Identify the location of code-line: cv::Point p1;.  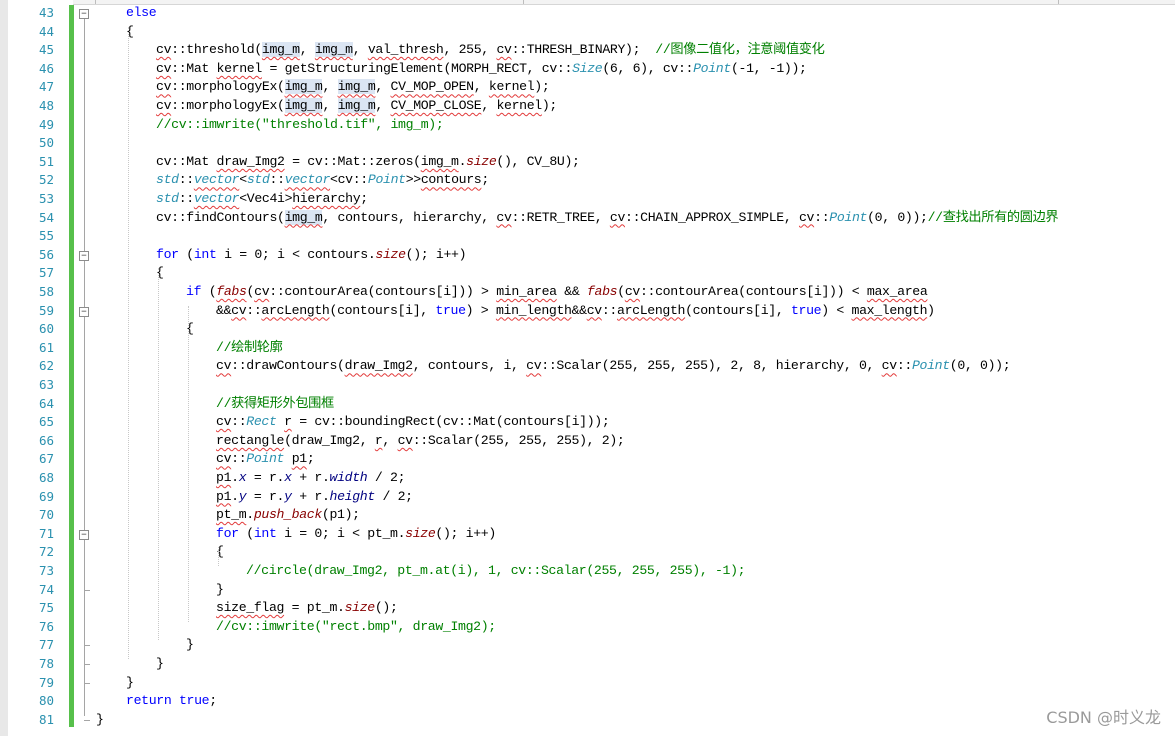
(265, 459).